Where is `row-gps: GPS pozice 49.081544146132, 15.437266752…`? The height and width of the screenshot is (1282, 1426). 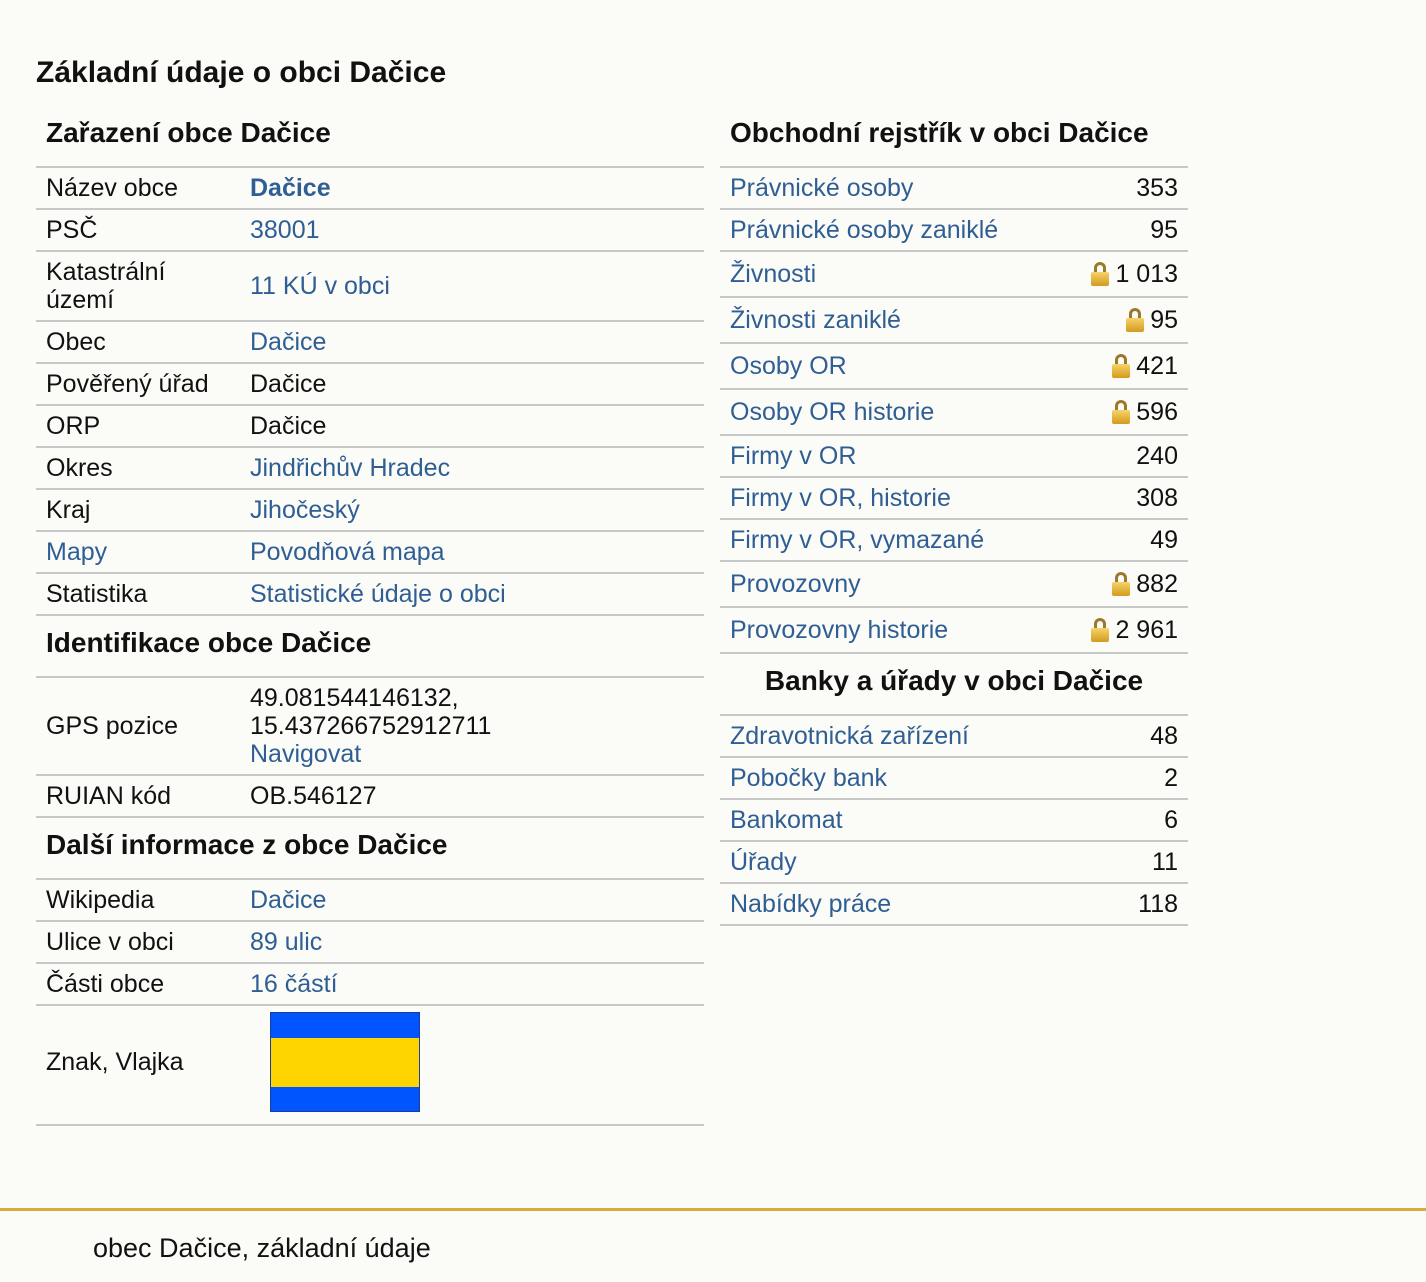 row-gps: GPS pozice 49.081544146132, 15.437266752… is located at coordinates (370, 727).